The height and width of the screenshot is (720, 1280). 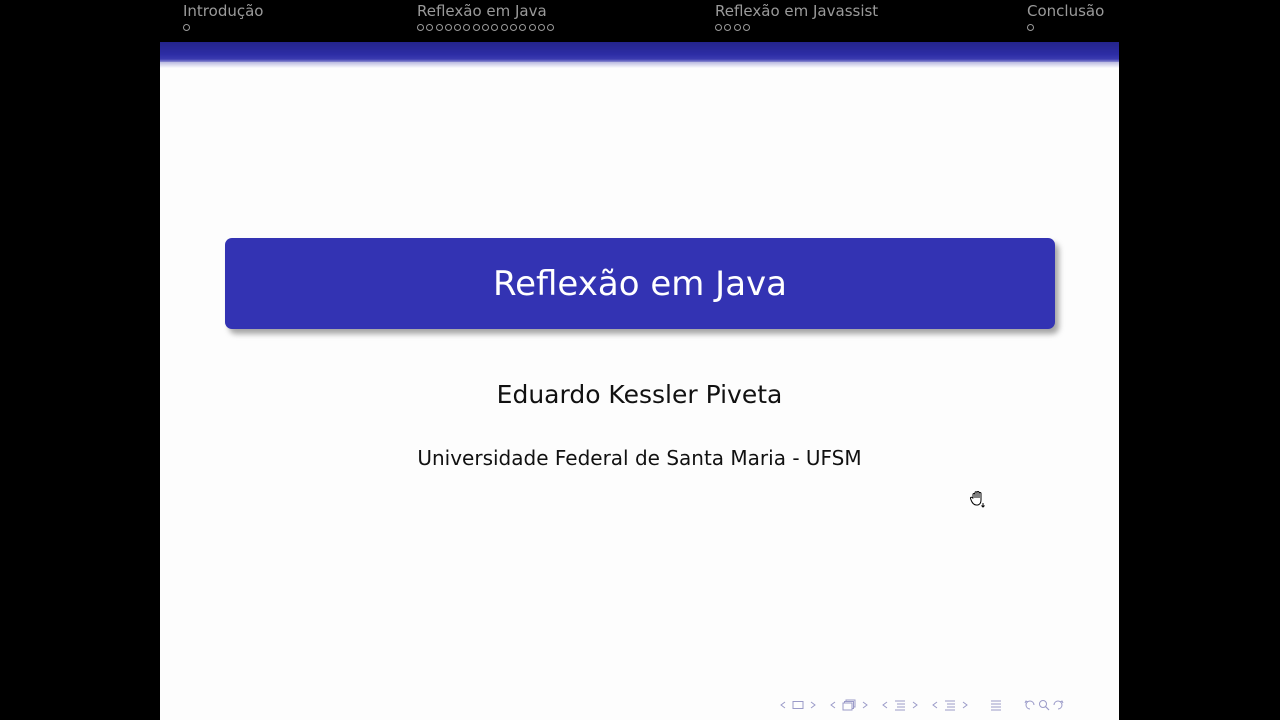 I want to click on nav-section-reflexao-javassist: Reflexão em Javassist, so click(x=796, y=17).